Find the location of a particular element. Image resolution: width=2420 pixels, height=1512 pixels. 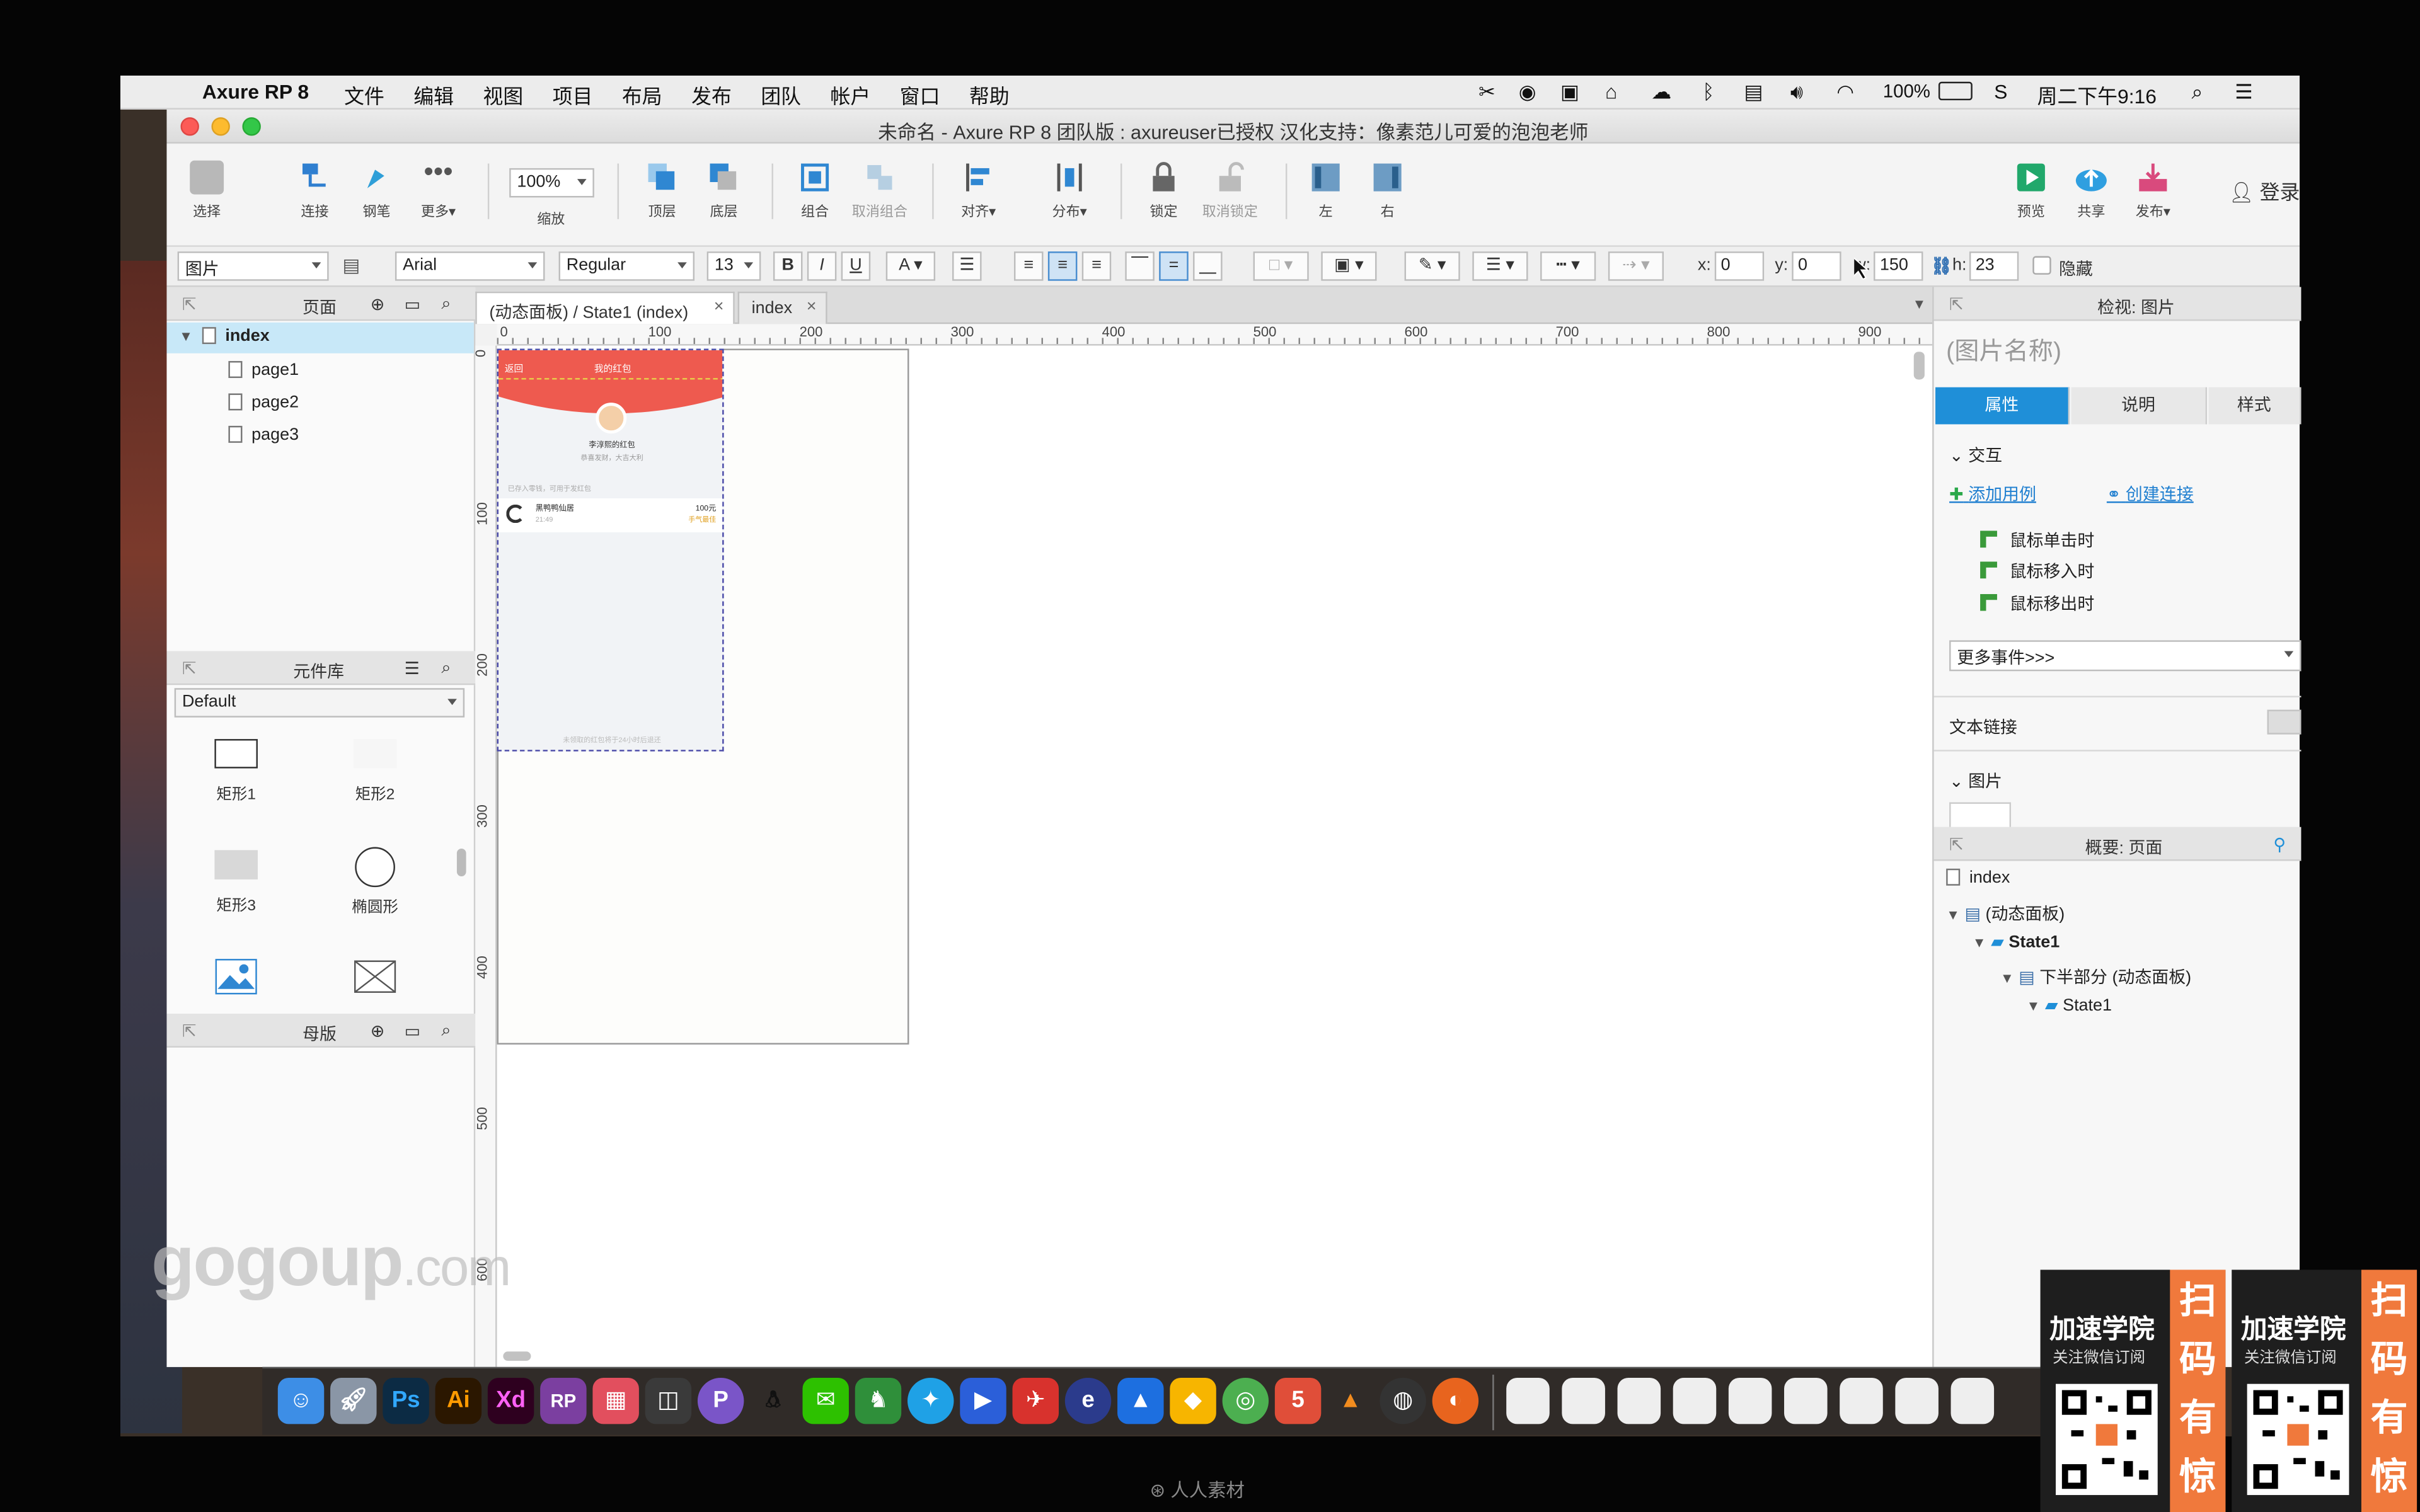

align-text-center-button: ≡ is located at coordinates (1062, 266).